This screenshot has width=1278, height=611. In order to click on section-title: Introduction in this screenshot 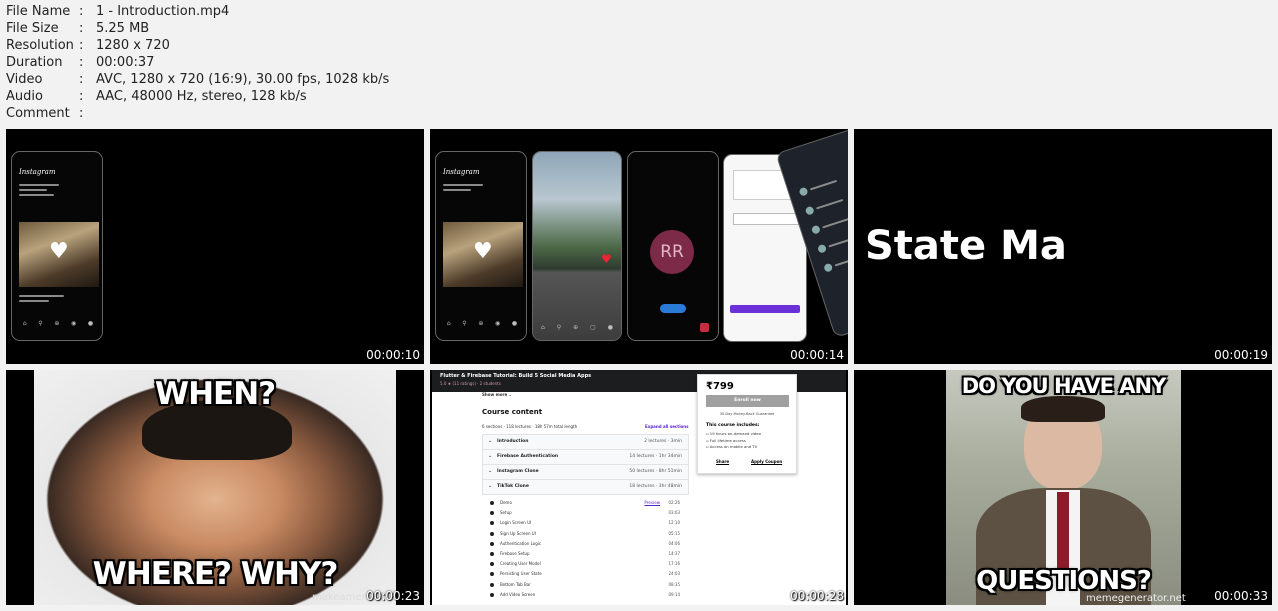, I will do `click(513, 441)`.